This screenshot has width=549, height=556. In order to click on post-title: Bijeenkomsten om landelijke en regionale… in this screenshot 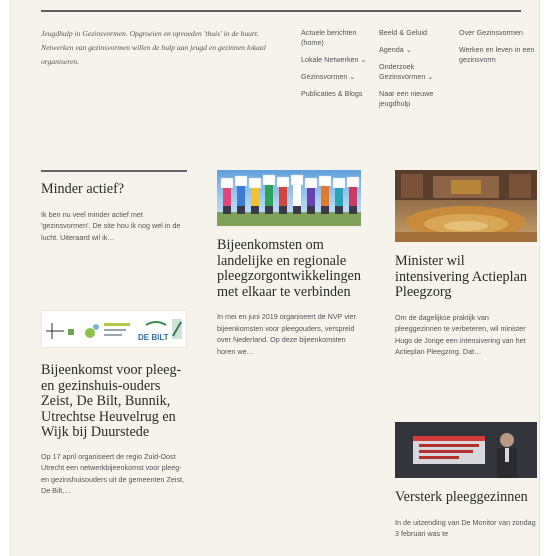, I will do `click(290, 268)`.